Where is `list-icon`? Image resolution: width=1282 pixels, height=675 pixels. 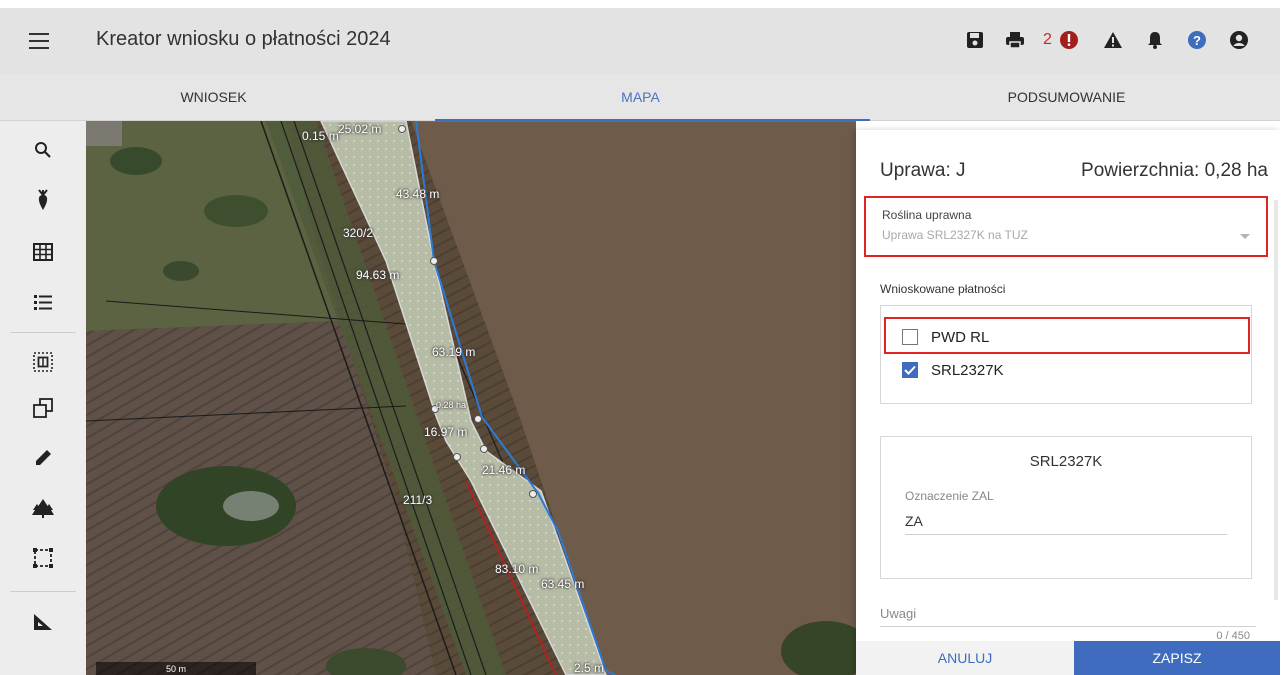 list-icon is located at coordinates (43, 302).